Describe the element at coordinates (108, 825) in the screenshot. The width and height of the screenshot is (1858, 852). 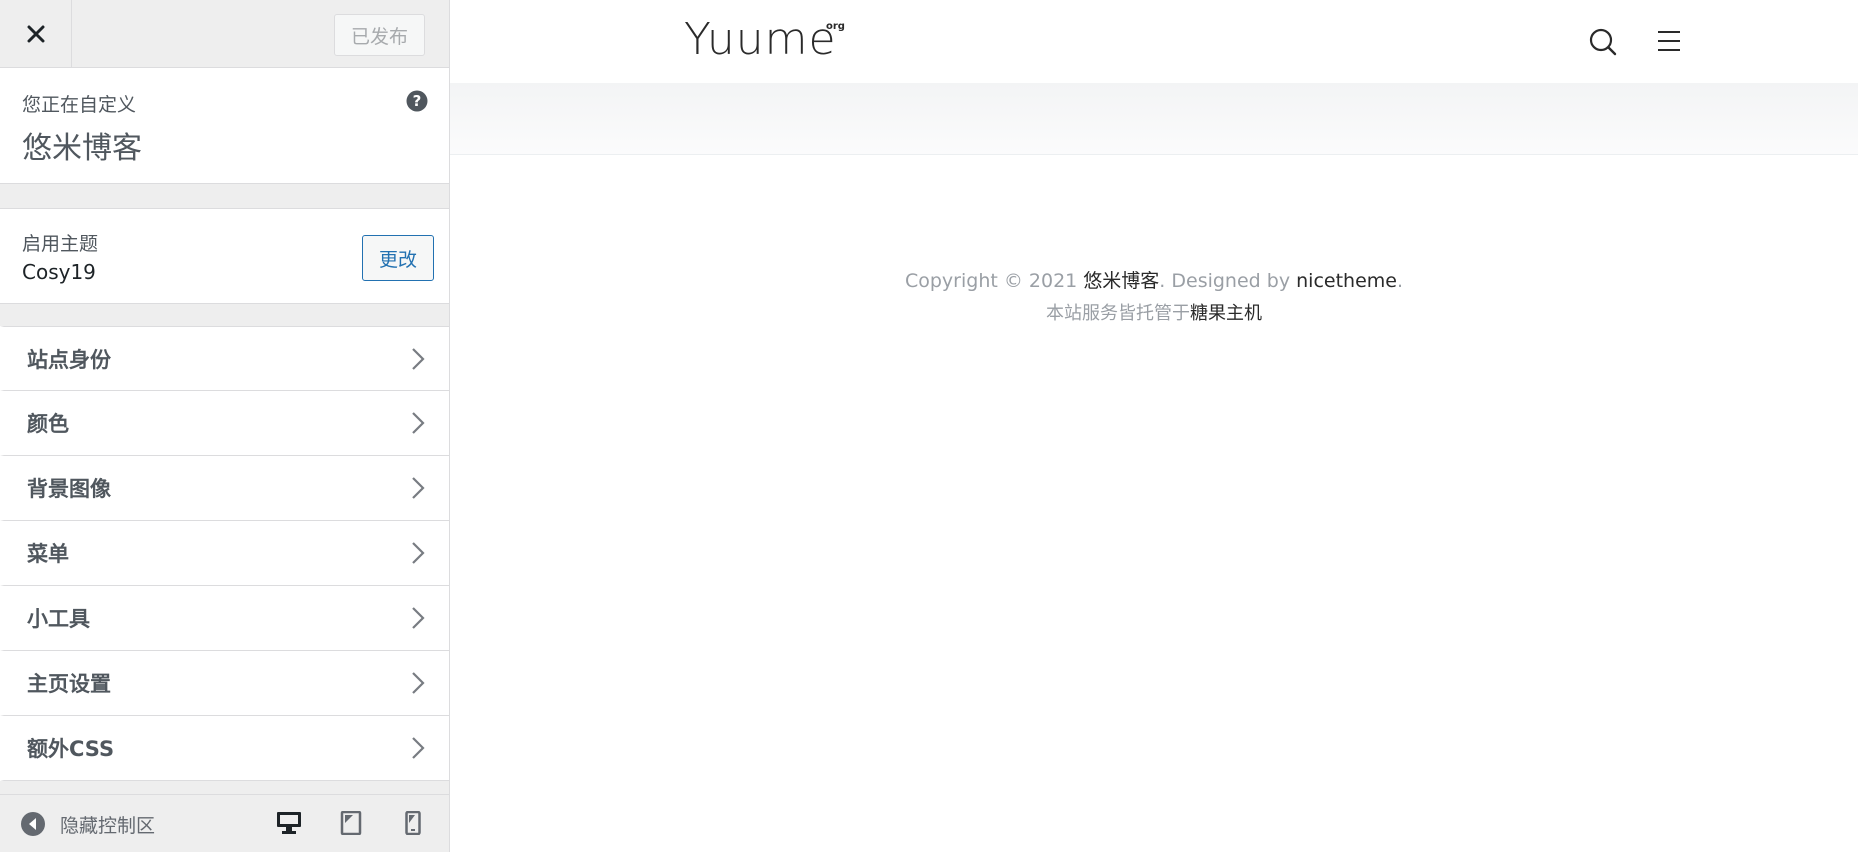
I see `collapse-label: 隐藏控制区` at that location.